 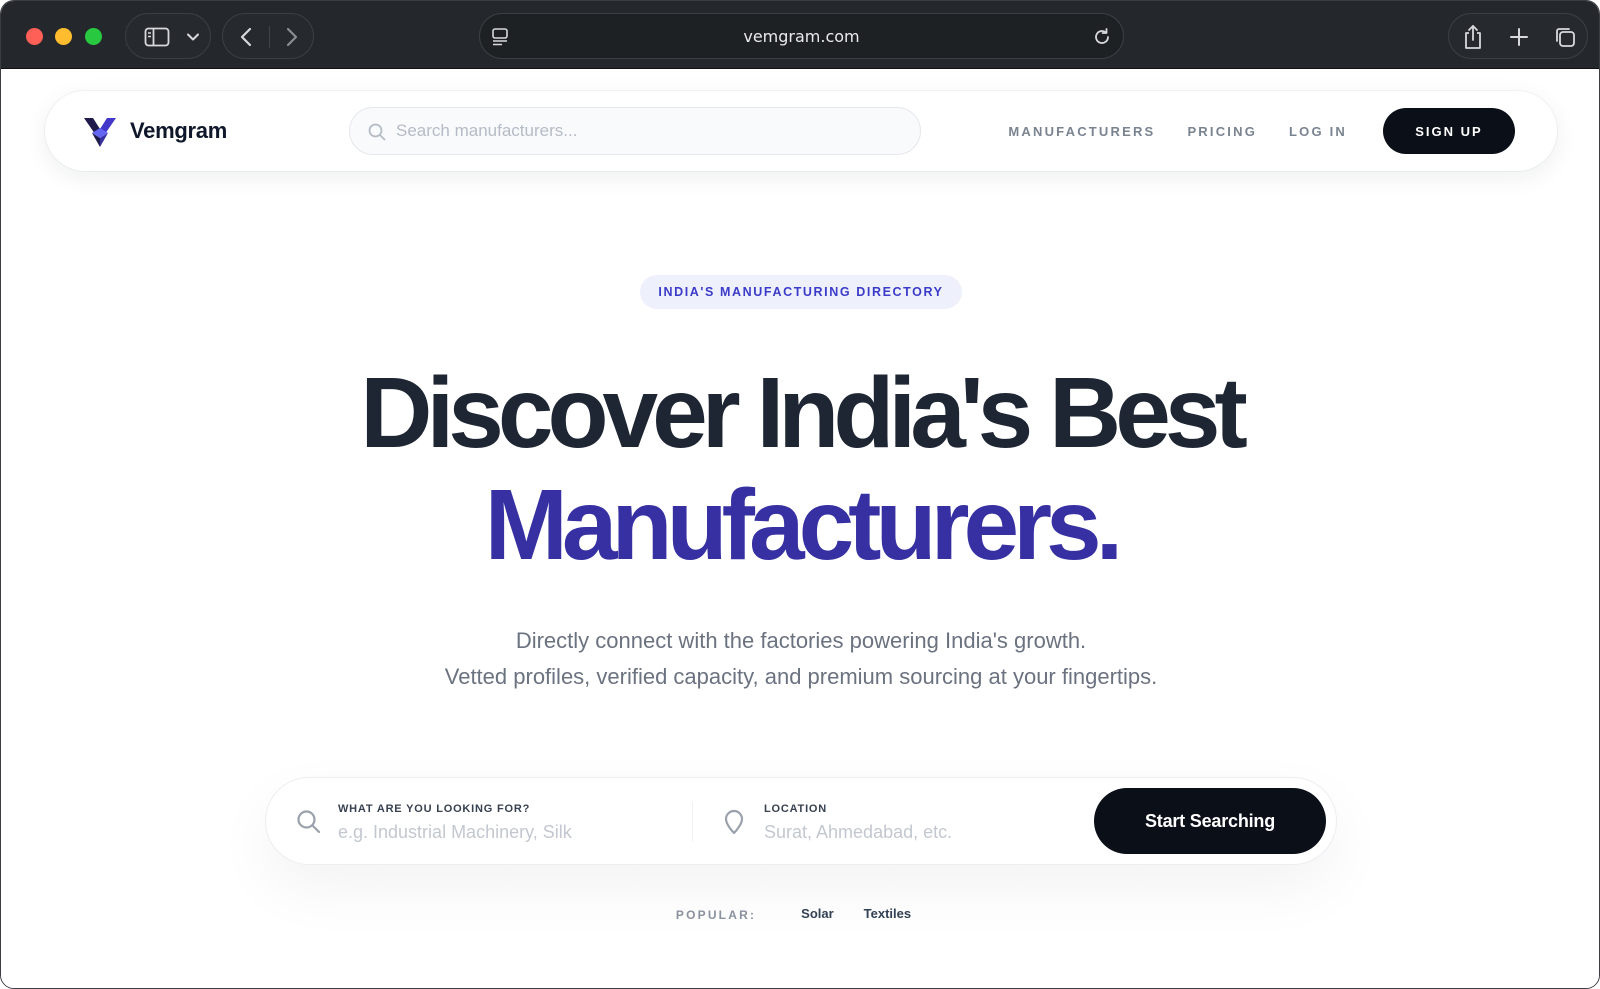 I want to click on tab-group-dropdown-button, so click(x=193, y=37).